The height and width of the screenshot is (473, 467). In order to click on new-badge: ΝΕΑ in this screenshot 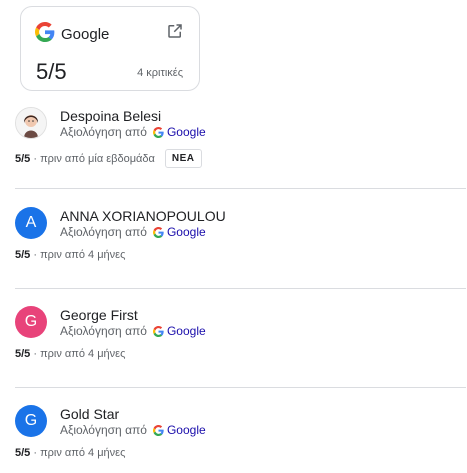, I will do `click(183, 158)`.